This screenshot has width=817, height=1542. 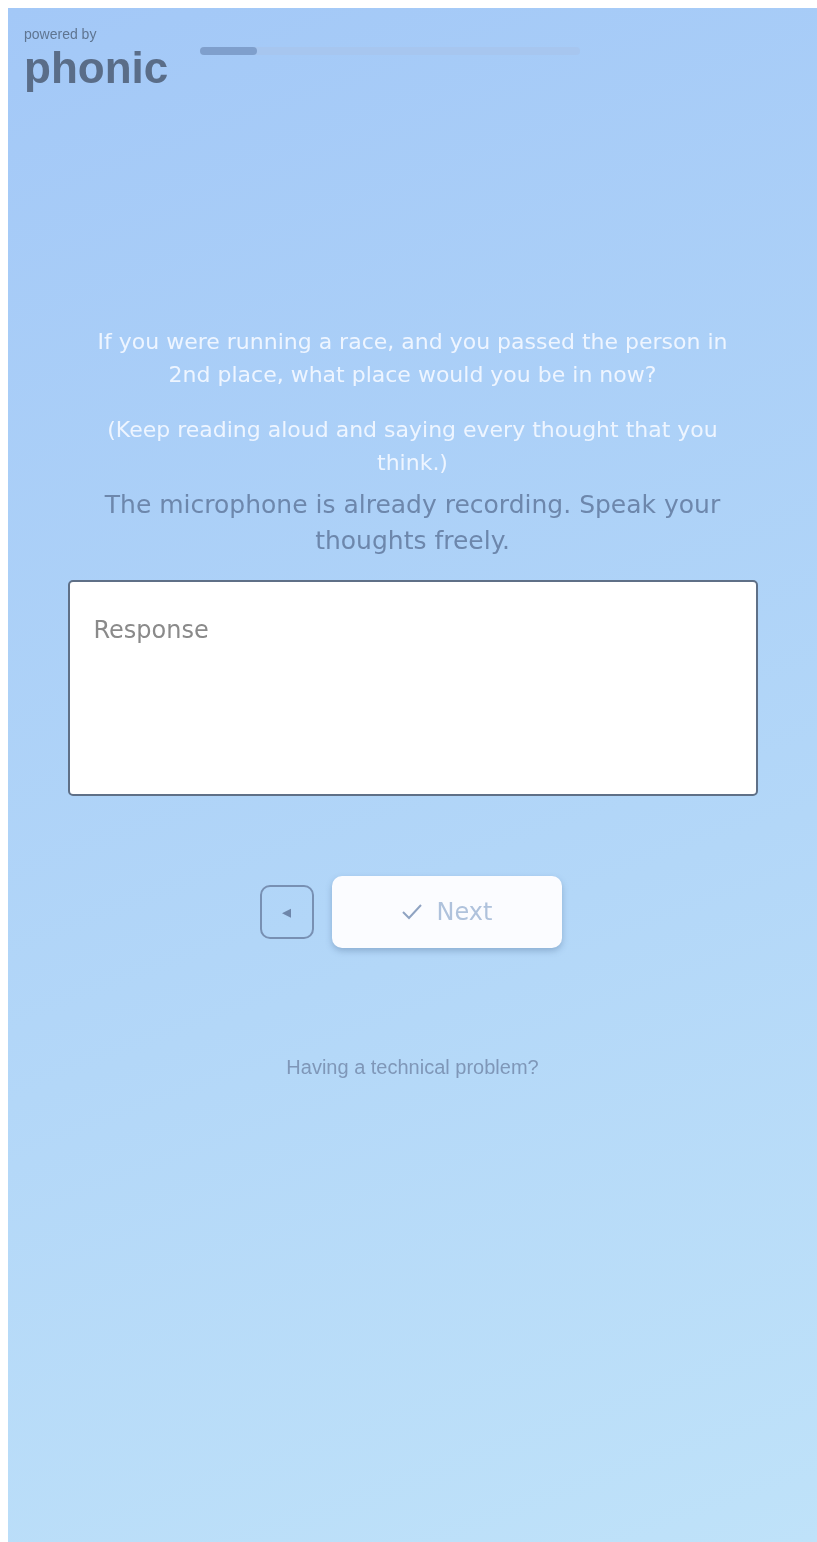 What do you see at coordinates (412, 523) in the screenshot?
I see `recording-notice: The microphone is already recording. Speak your thoughts freely.` at bounding box center [412, 523].